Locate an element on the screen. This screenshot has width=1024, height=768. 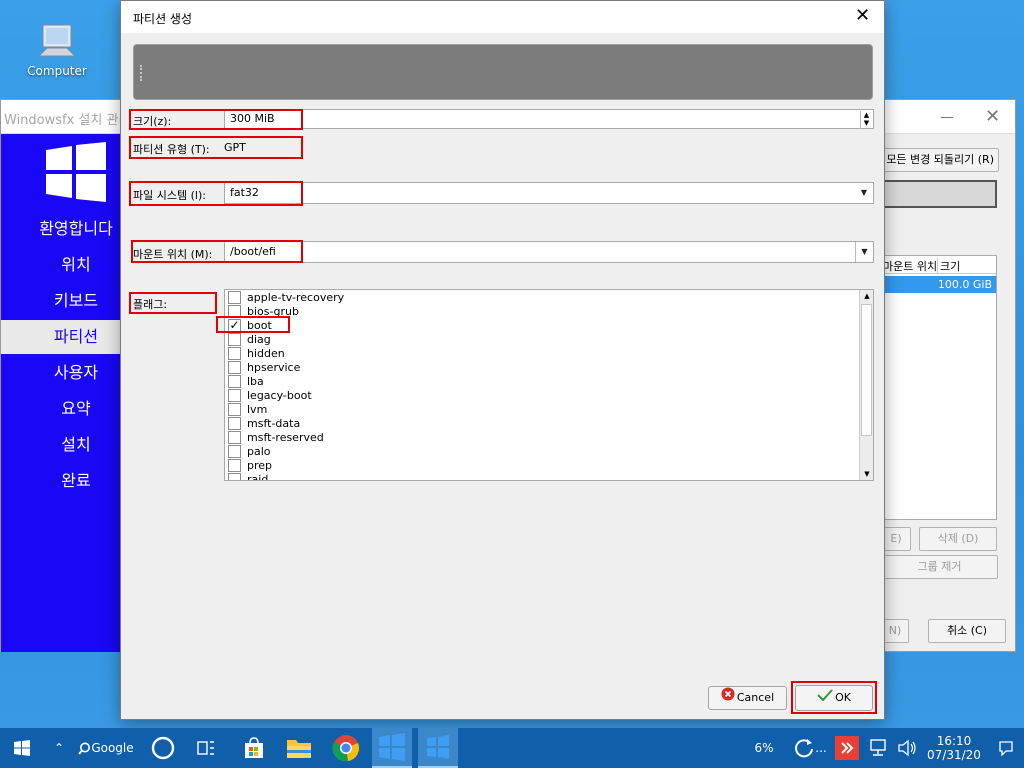
mount-point-label: 마운트 위치 (M): is located at coordinates (173, 254).